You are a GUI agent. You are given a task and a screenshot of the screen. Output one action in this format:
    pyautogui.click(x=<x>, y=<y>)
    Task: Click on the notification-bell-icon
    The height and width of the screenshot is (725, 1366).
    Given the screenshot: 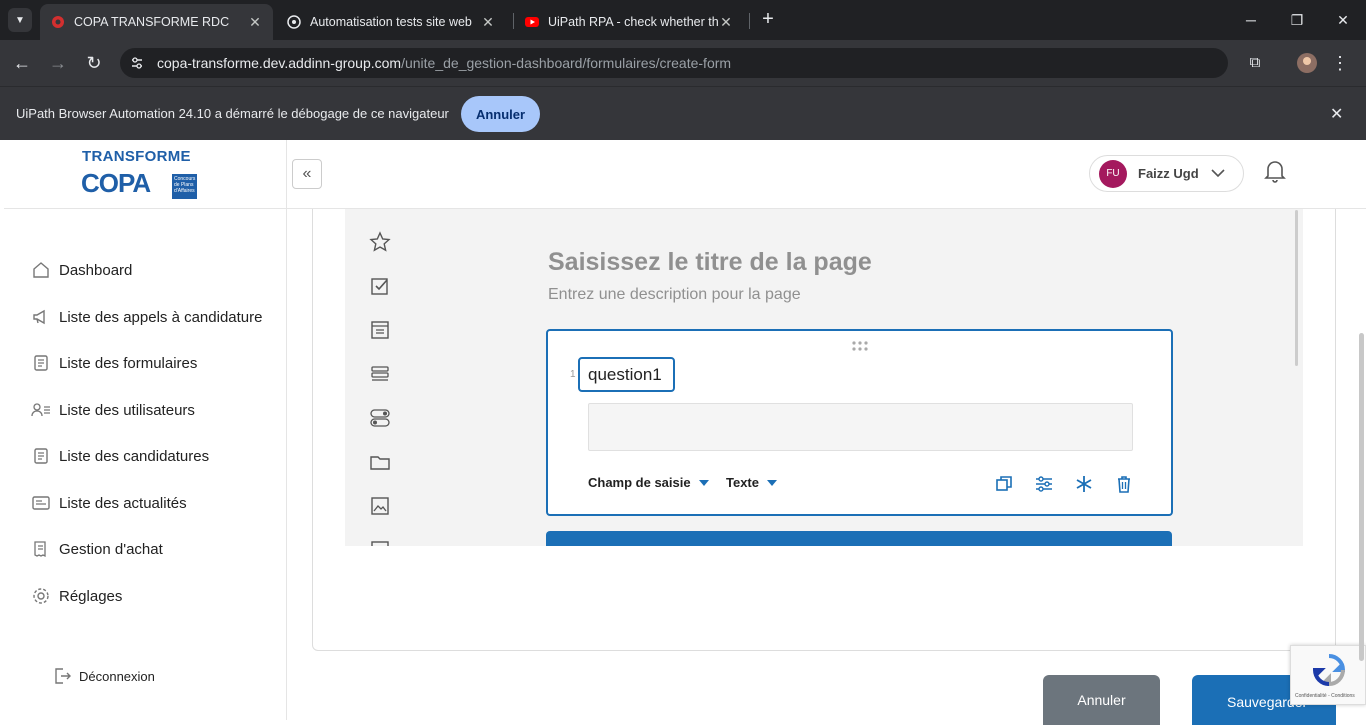 What is the action you would take?
    pyautogui.click(x=1275, y=171)
    